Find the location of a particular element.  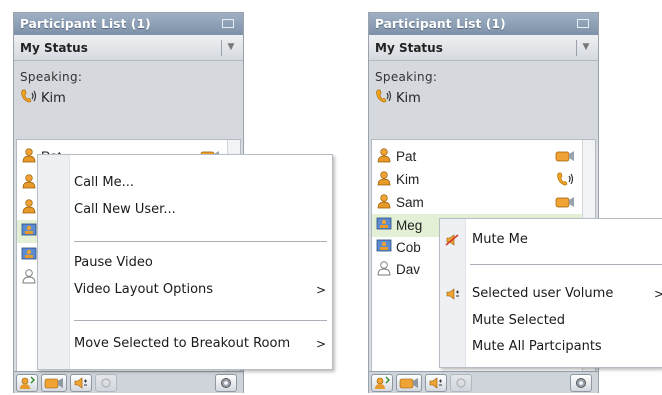

speaker-mute-icon is located at coordinates (453, 244).